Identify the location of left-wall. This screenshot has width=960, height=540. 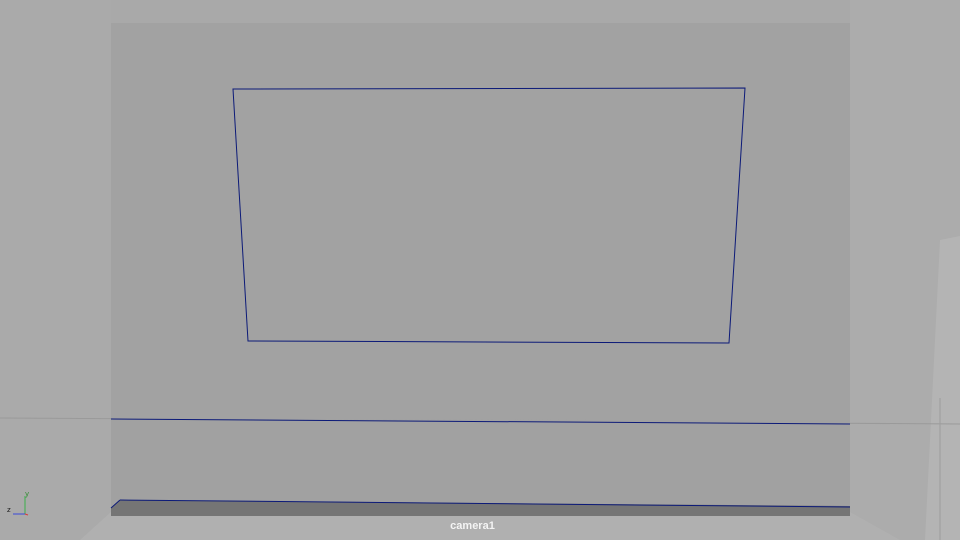
(55, 270).